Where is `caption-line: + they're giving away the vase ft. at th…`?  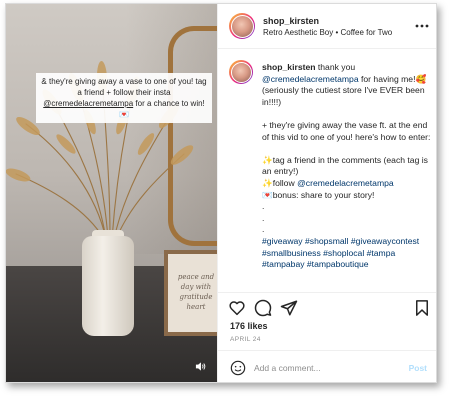
caption-line: + they're giving away the vase ft. at th… is located at coordinates (346, 130).